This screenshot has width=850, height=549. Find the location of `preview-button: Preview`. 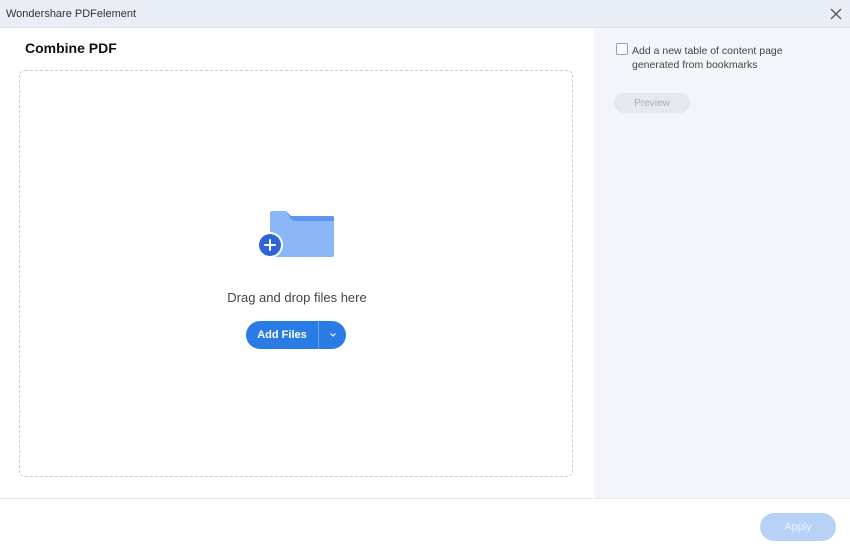

preview-button: Preview is located at coordinates (652, 103).